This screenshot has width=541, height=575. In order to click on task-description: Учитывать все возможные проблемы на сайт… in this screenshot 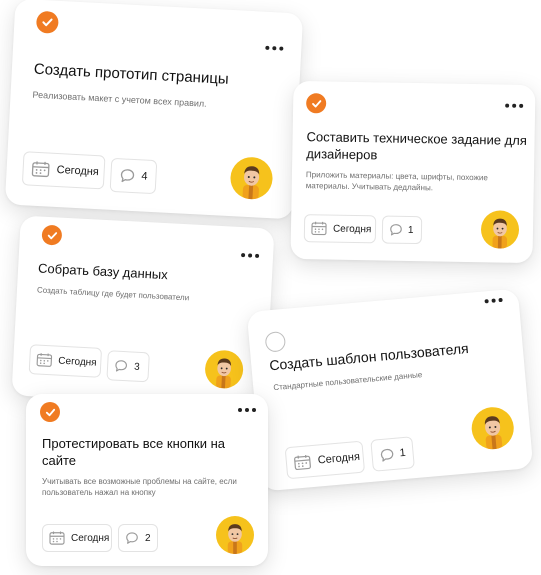, I will do `click(139, 487)`.